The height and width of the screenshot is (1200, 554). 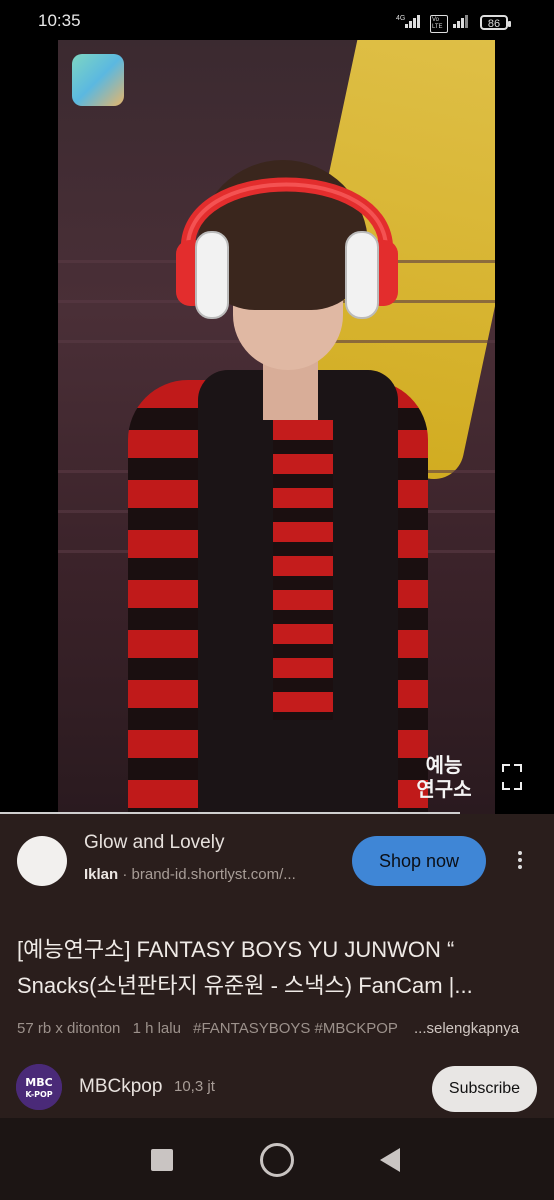 I want to click on fullscreen-icon, so click(x=512, y=777).